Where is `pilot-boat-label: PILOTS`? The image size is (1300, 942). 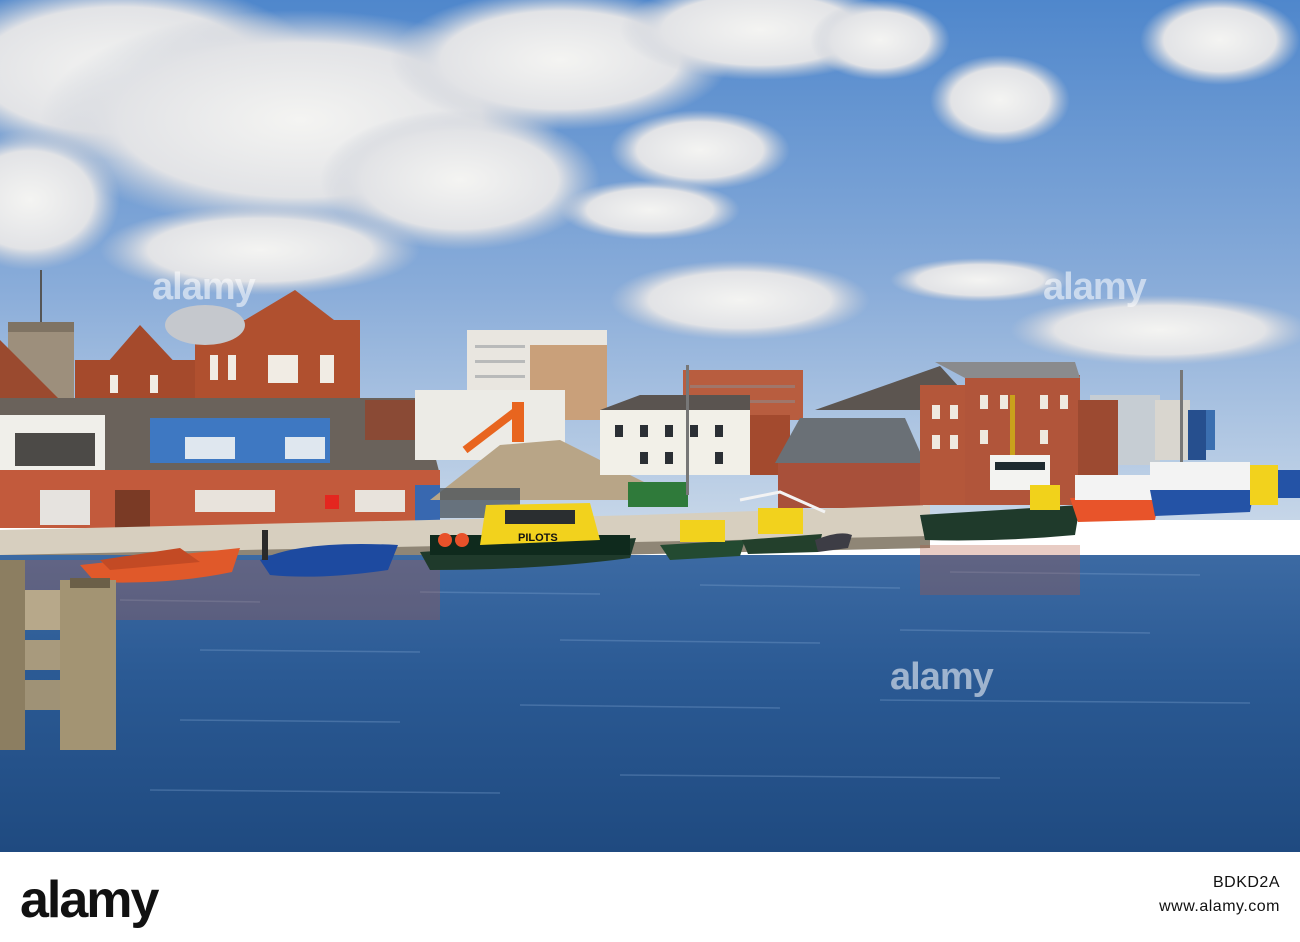 pilot-boat-label: PILOTS is located at coordinates (538, 538).